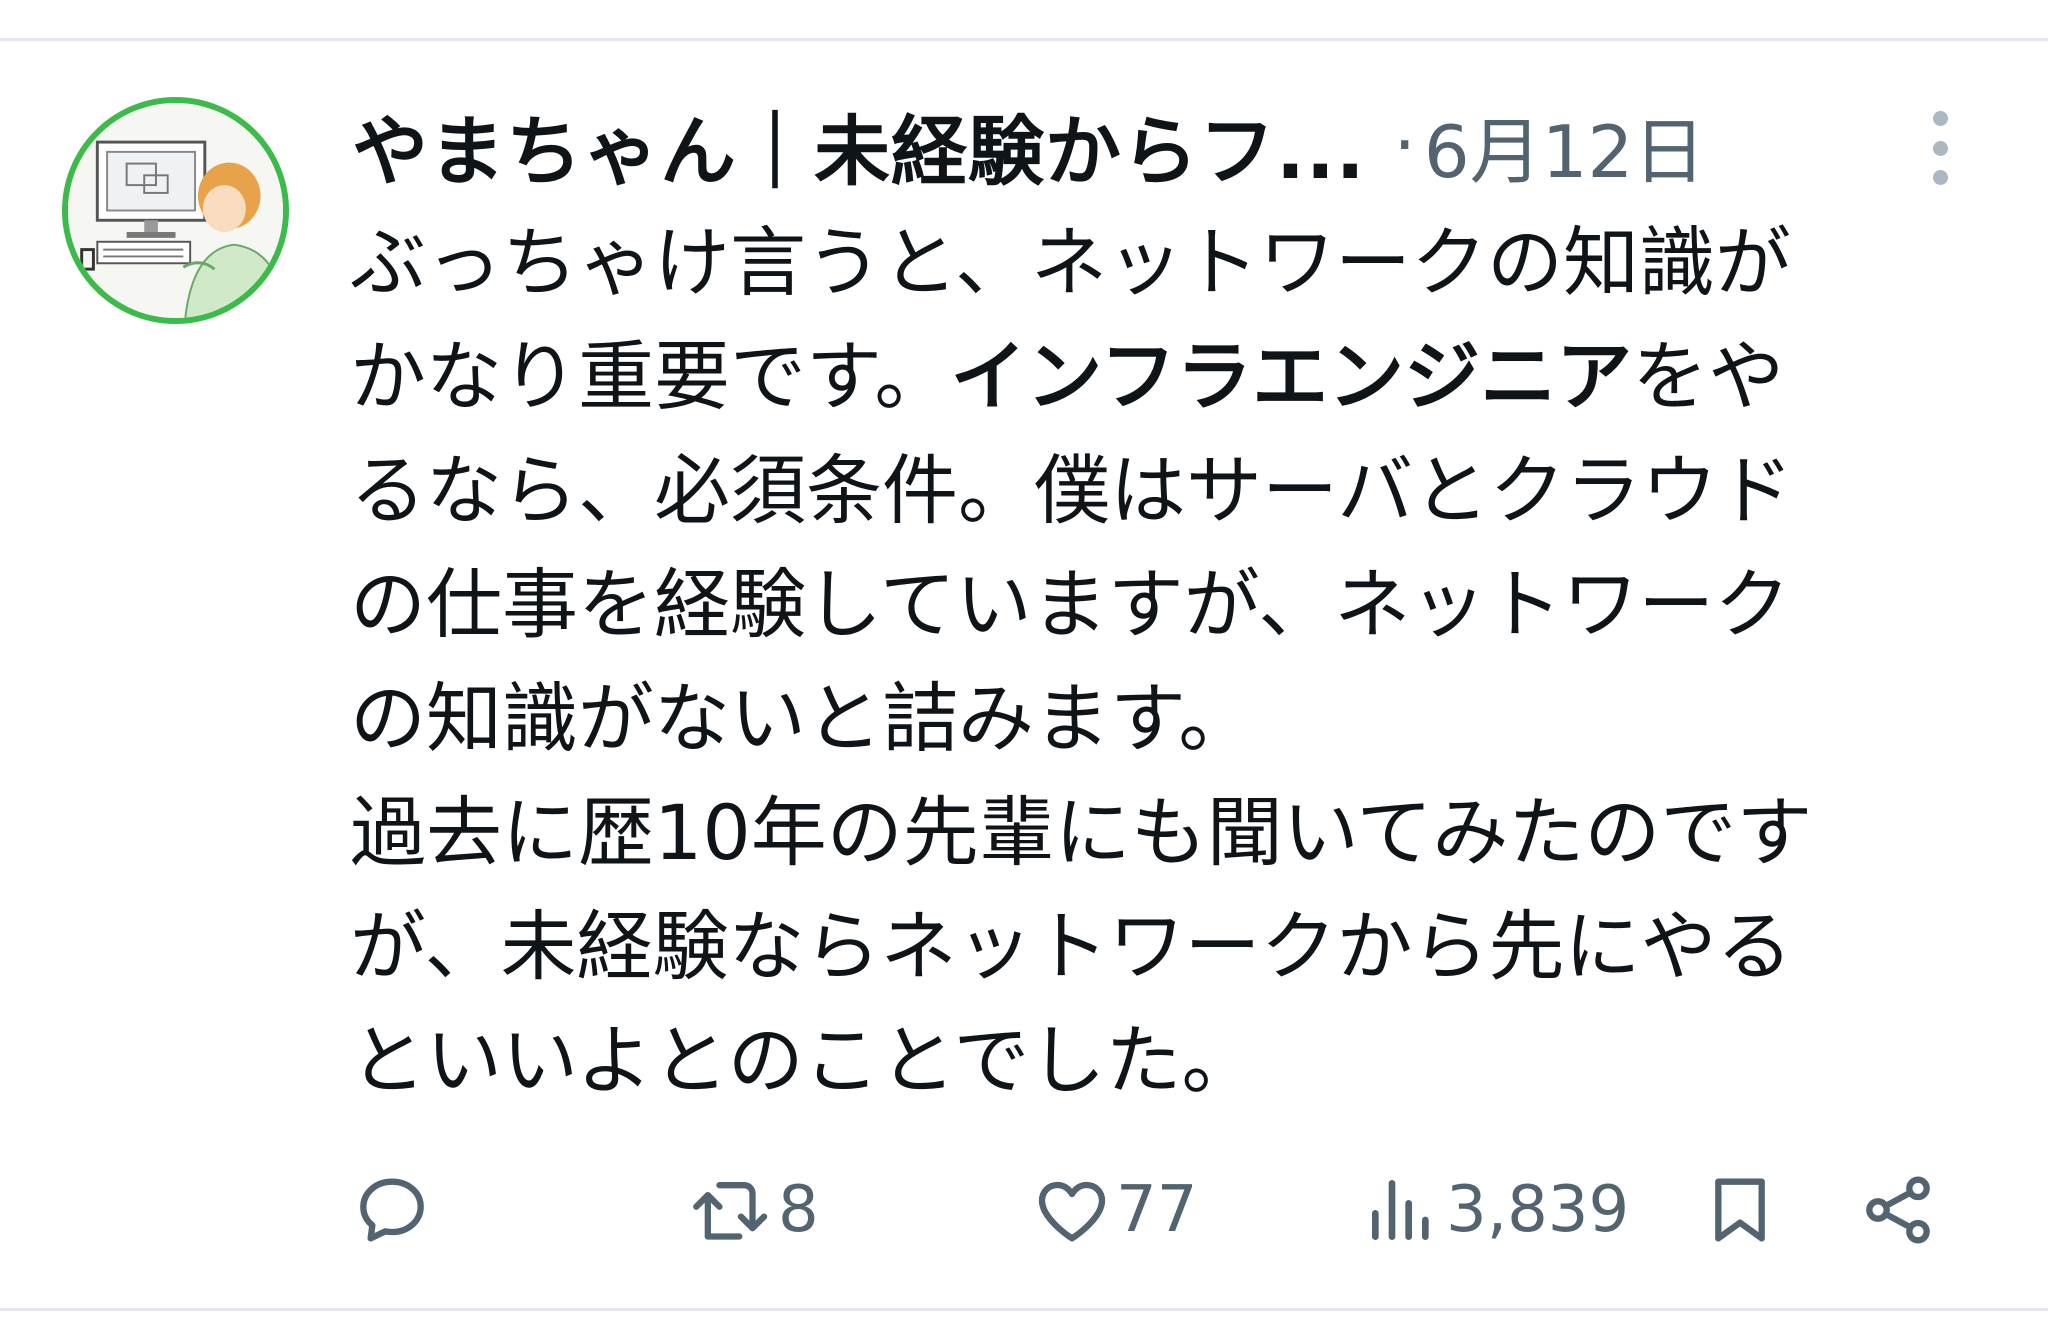  I want to click on share-button, so click(1898, 1210).